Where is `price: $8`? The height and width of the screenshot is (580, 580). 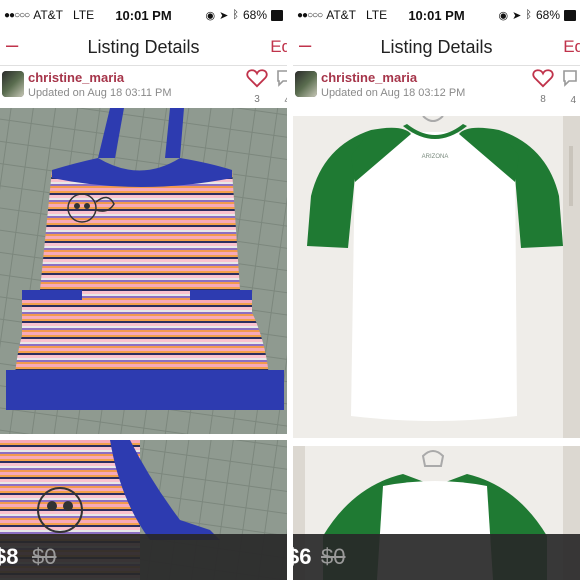 price: $8 is located at coordinates (9, 556).